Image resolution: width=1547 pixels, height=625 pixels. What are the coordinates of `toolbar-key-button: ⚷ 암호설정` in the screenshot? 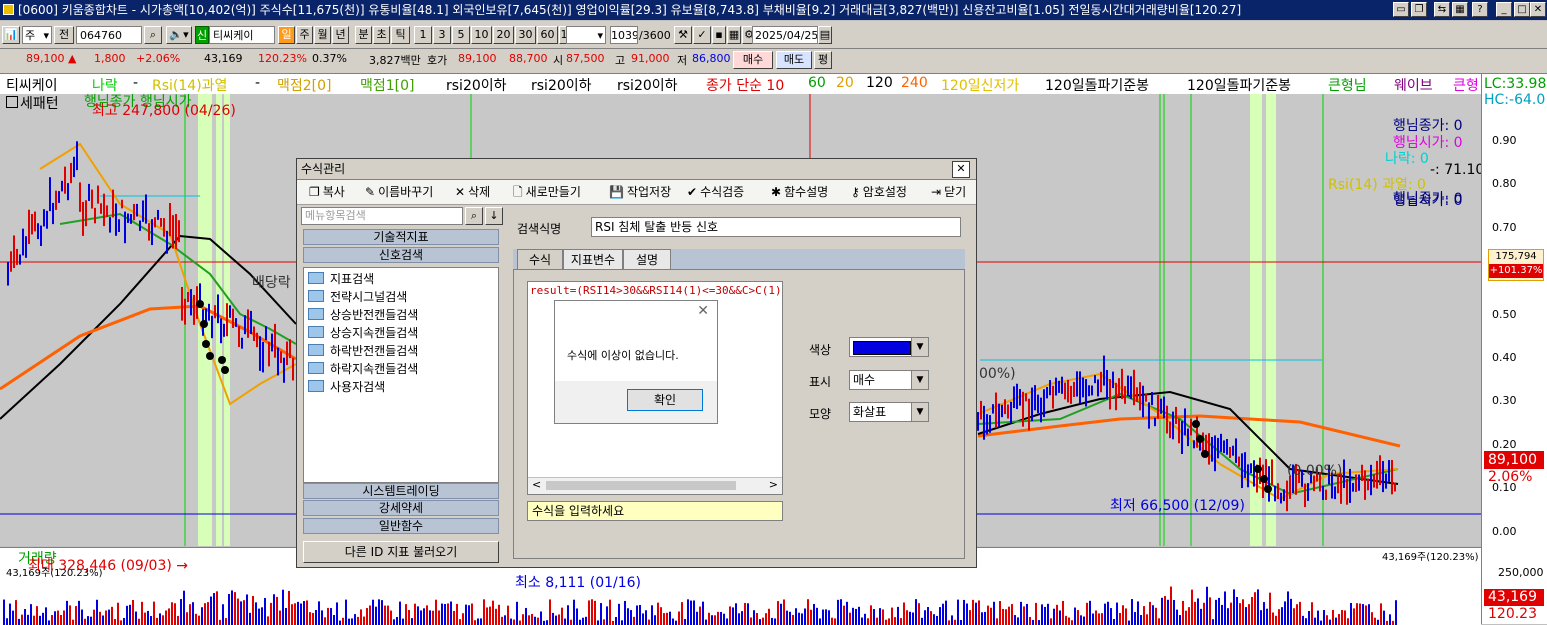 It's located at (879, 192).